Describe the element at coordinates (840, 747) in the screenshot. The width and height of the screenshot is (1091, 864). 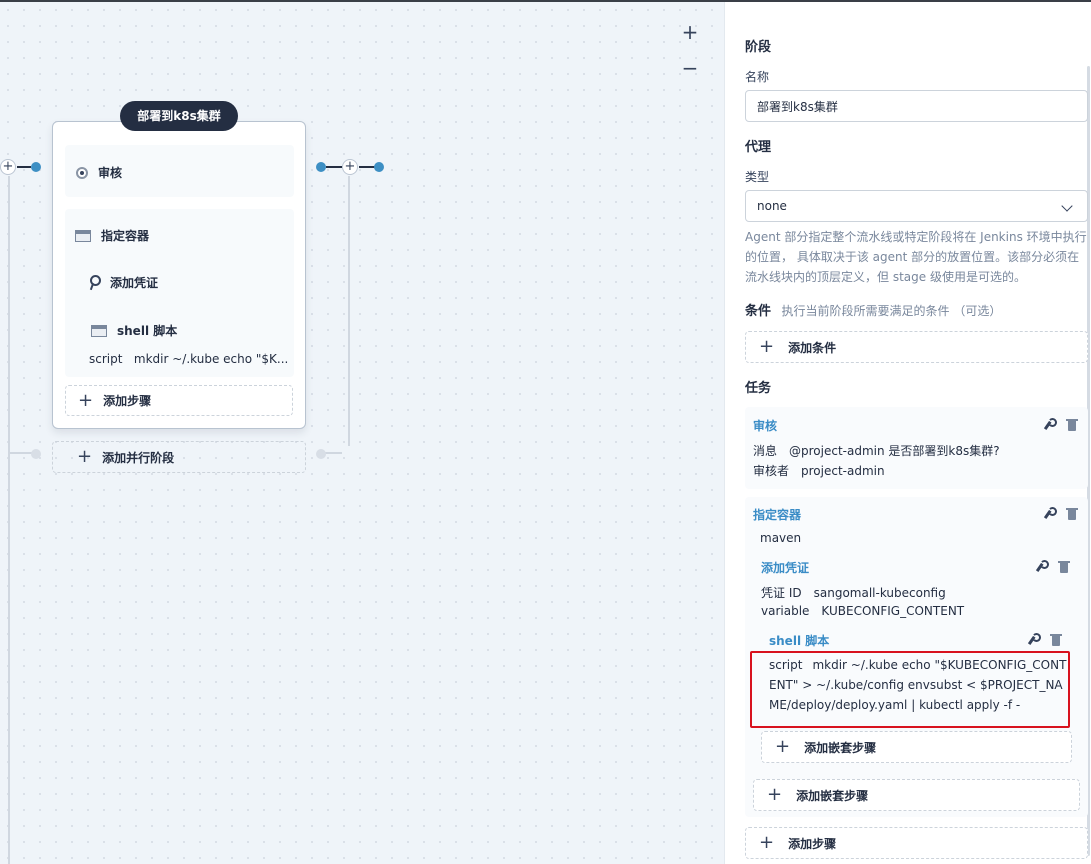
I see `add-nested-step-inner-label: 添加嵌套步骤` at that location.